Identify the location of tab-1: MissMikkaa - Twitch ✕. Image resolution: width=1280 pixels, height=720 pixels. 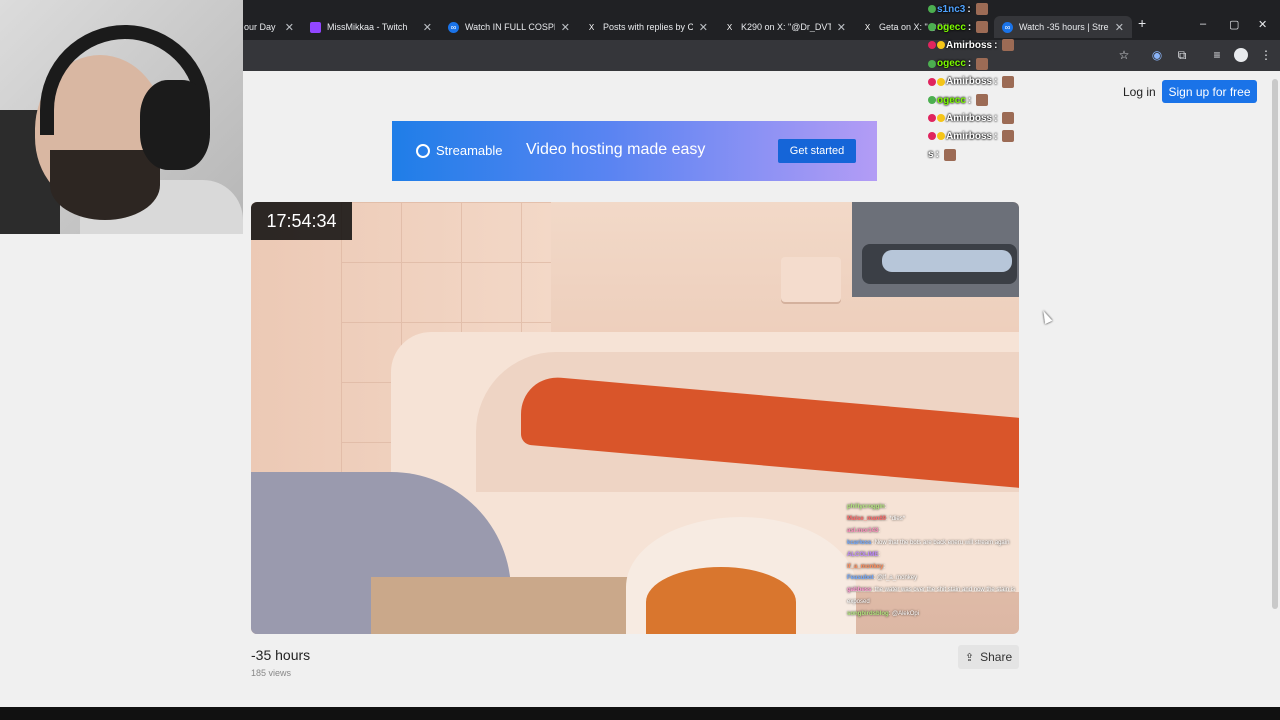
(371, 27).